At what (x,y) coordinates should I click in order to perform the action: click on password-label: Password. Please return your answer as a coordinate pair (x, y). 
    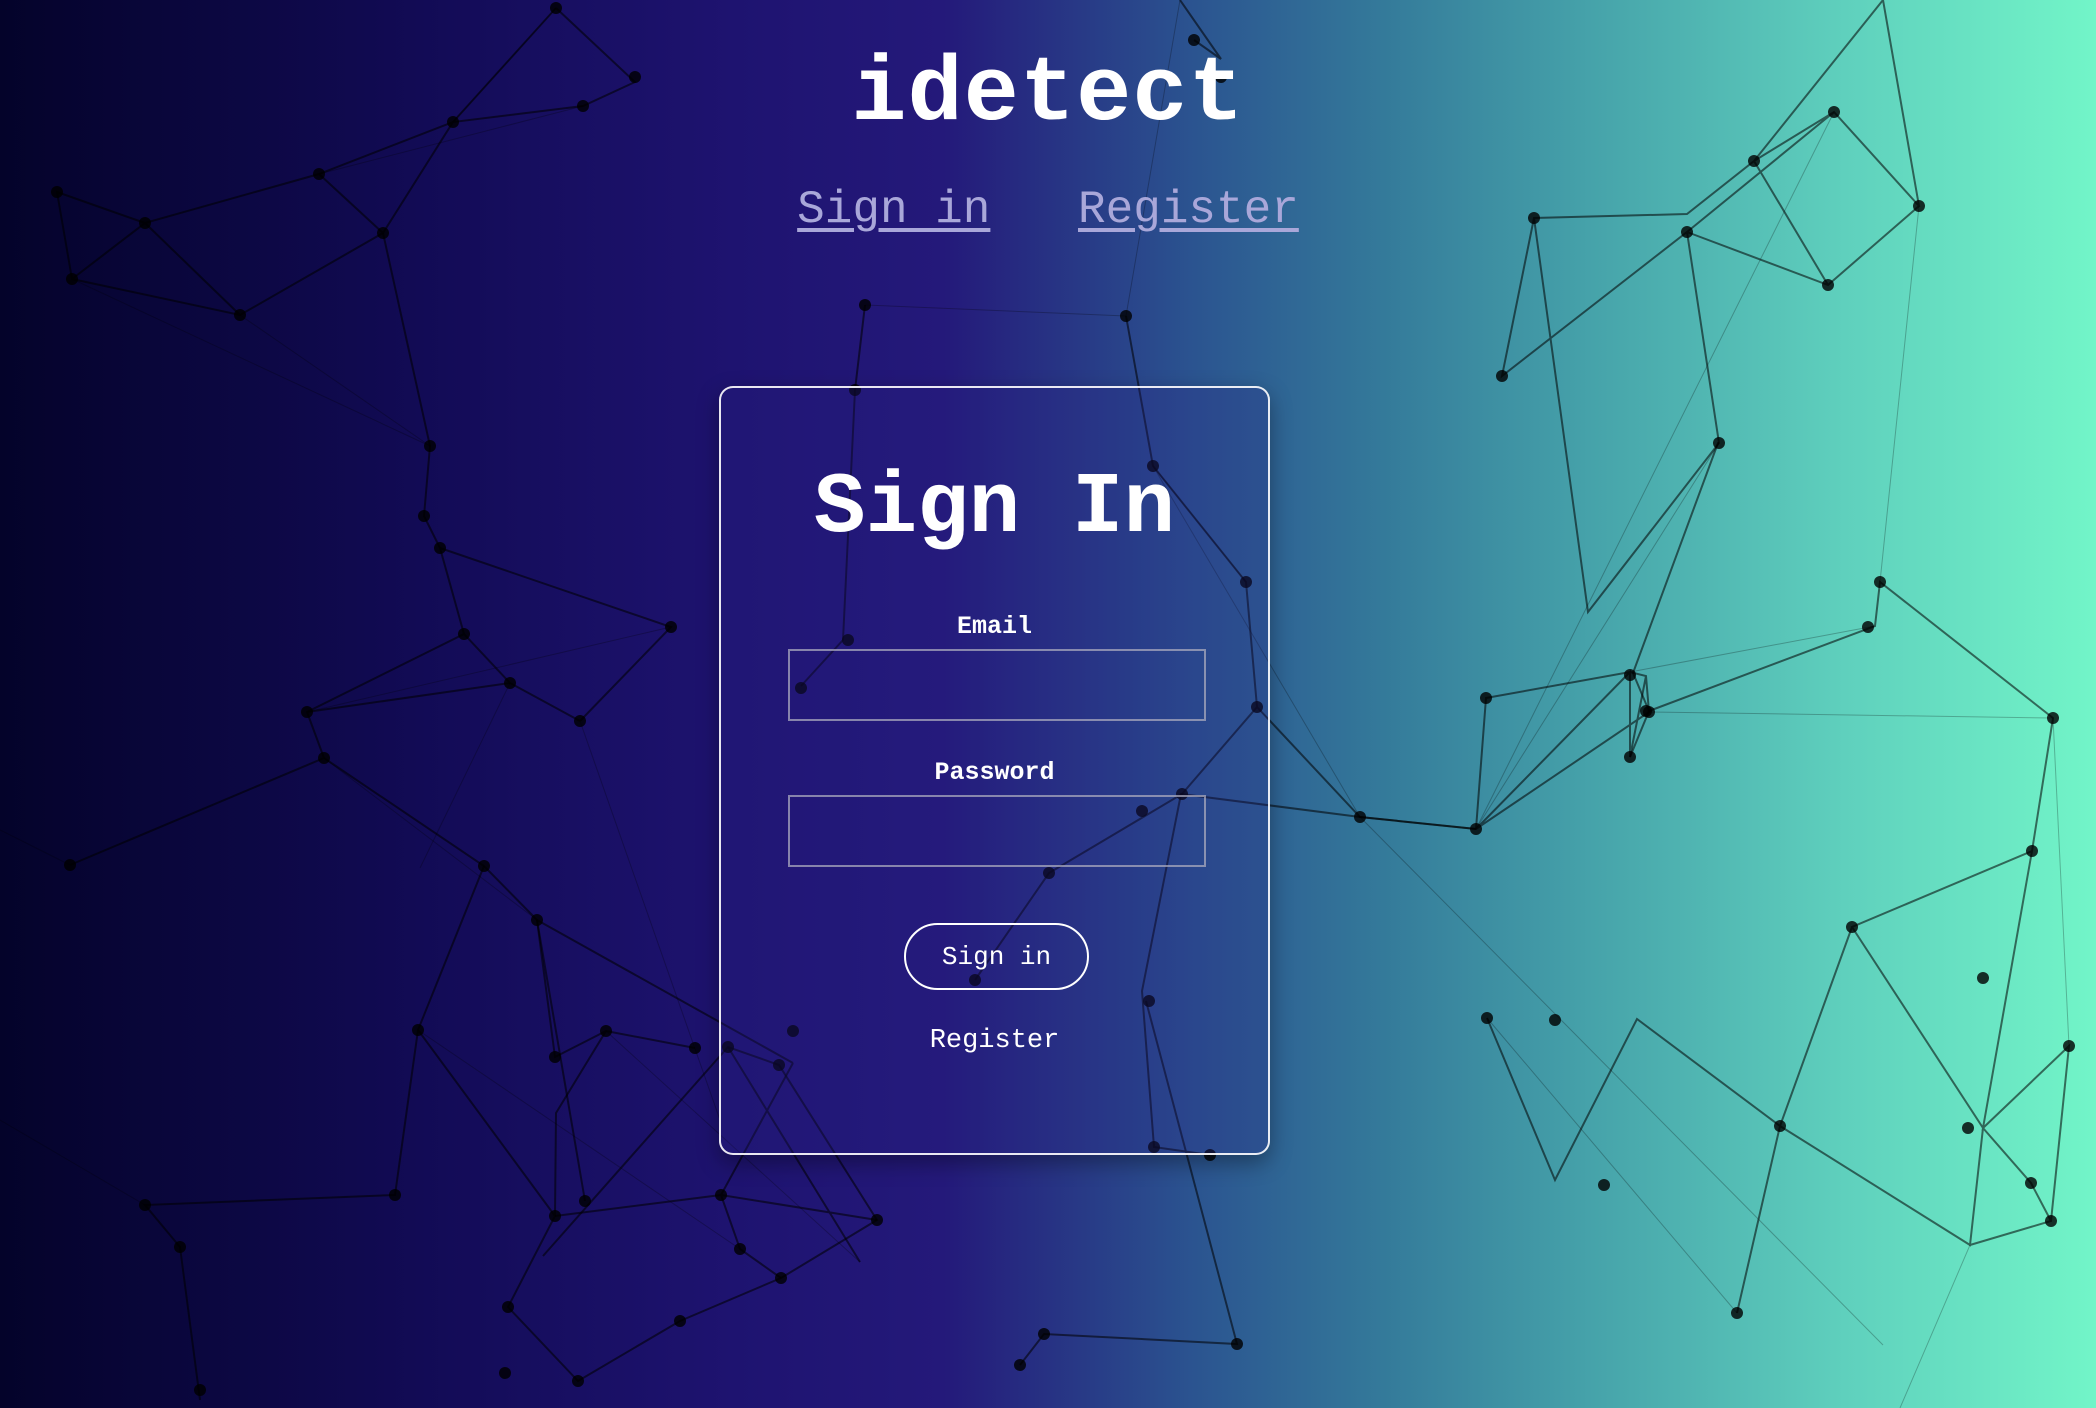
    Looking at the image, I should click on (994, 772).